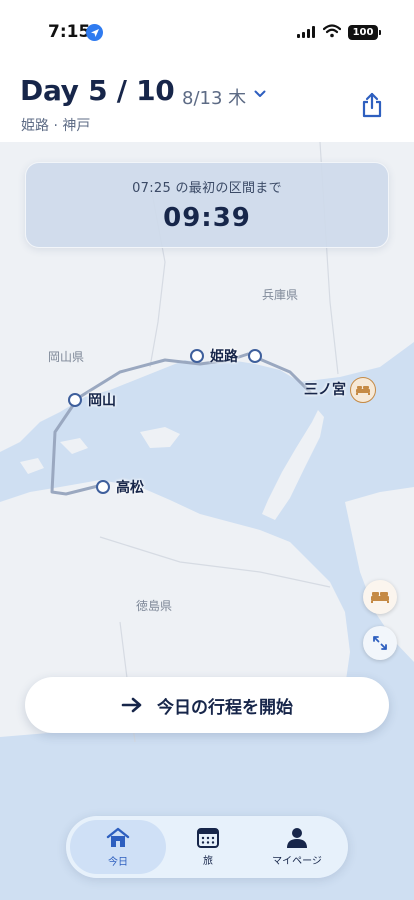  Describe the element at coordinates (306, 32) in the screenshot. I see `cellular-signal-icon` at that location.